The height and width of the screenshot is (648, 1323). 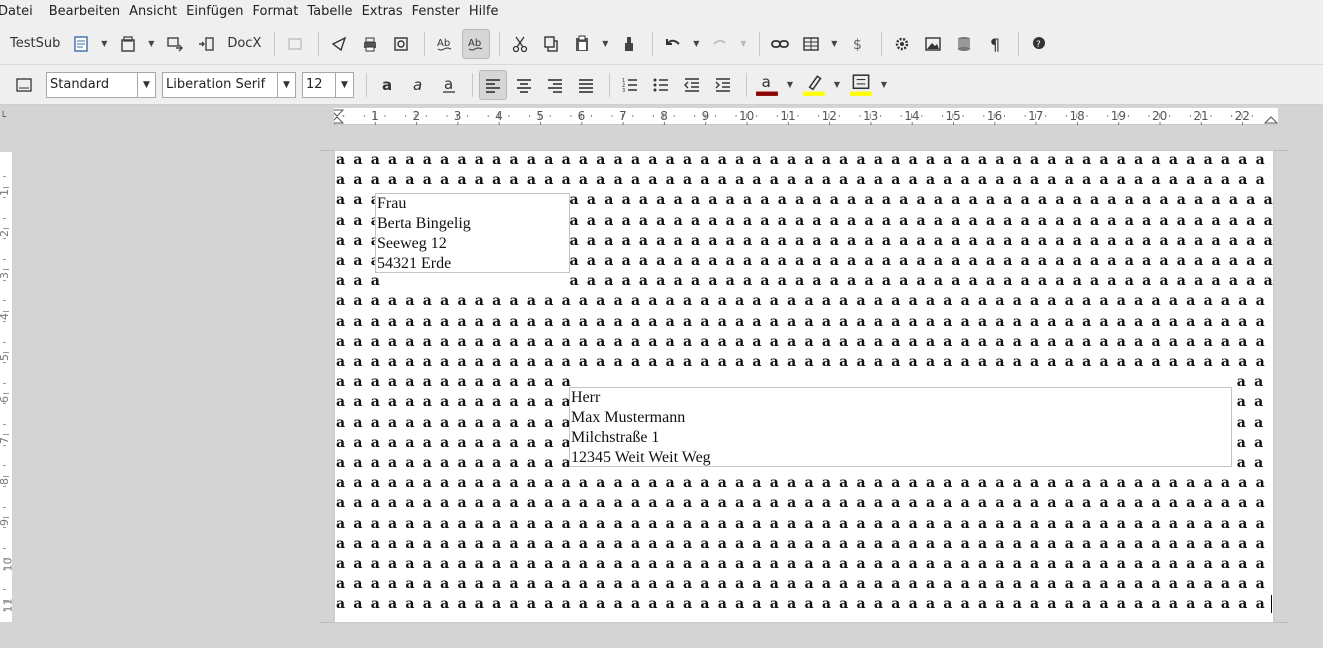 I want to click on ruler-number: 22, so click(x=1242, y=116).